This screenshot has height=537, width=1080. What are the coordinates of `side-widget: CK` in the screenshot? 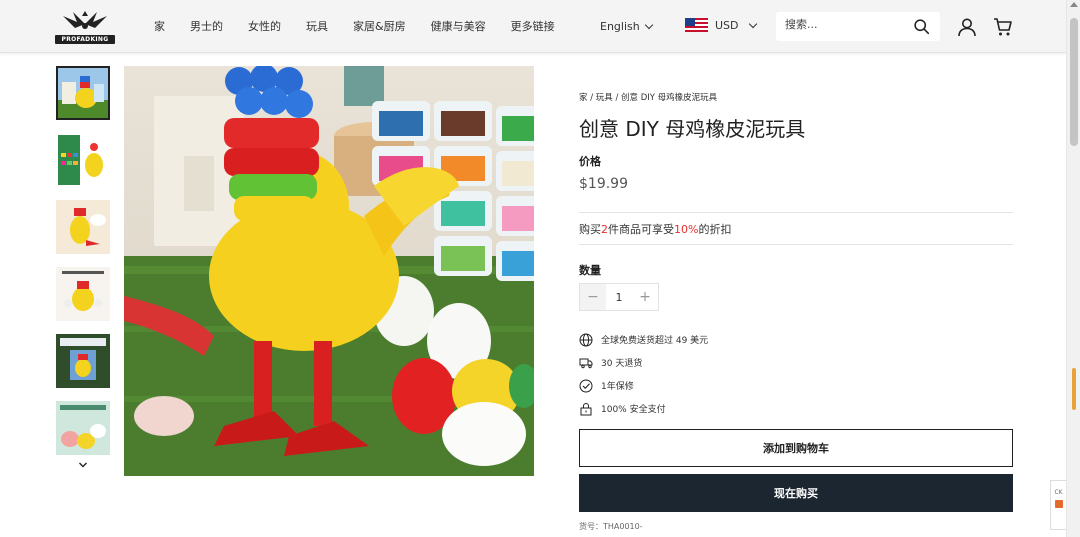 It's located at (1058, 505).